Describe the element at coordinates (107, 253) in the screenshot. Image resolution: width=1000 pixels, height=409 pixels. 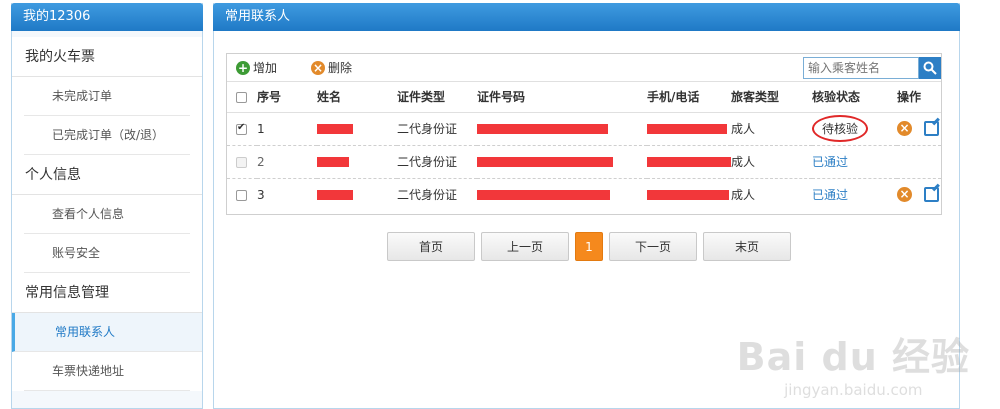
I see `sidebar-item-account-security: 账号安全` at that location.